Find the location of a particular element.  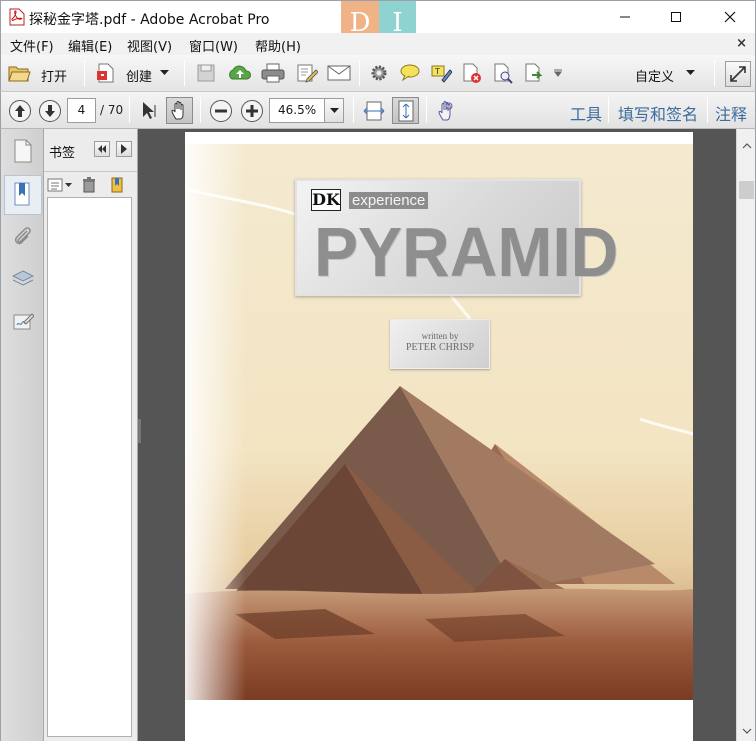

collapse-panel-button is located at coordinates (102, 149).